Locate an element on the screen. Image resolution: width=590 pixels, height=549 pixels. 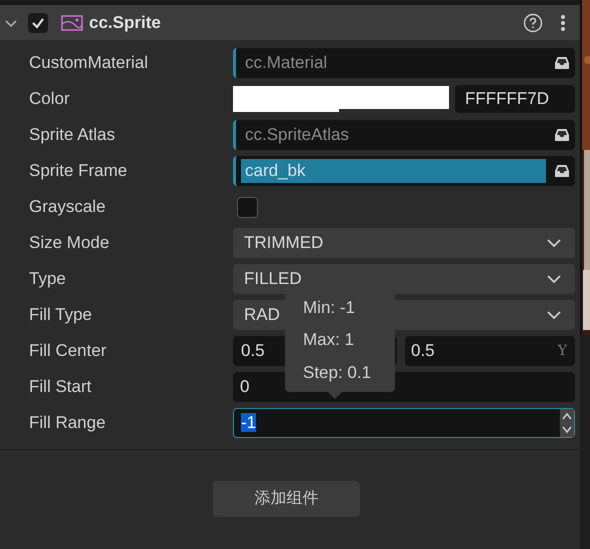
number-field: -1 is located at coordinates (404, 423).